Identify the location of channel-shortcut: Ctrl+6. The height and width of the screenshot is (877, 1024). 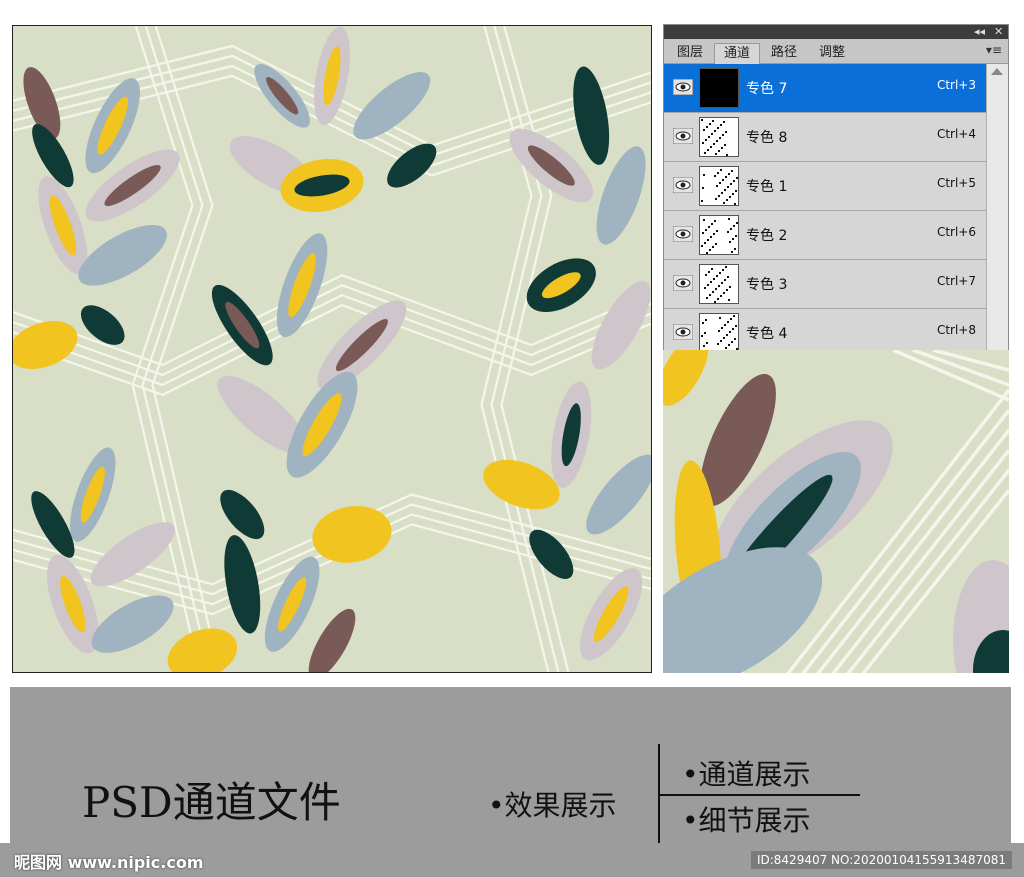
(956, 232).